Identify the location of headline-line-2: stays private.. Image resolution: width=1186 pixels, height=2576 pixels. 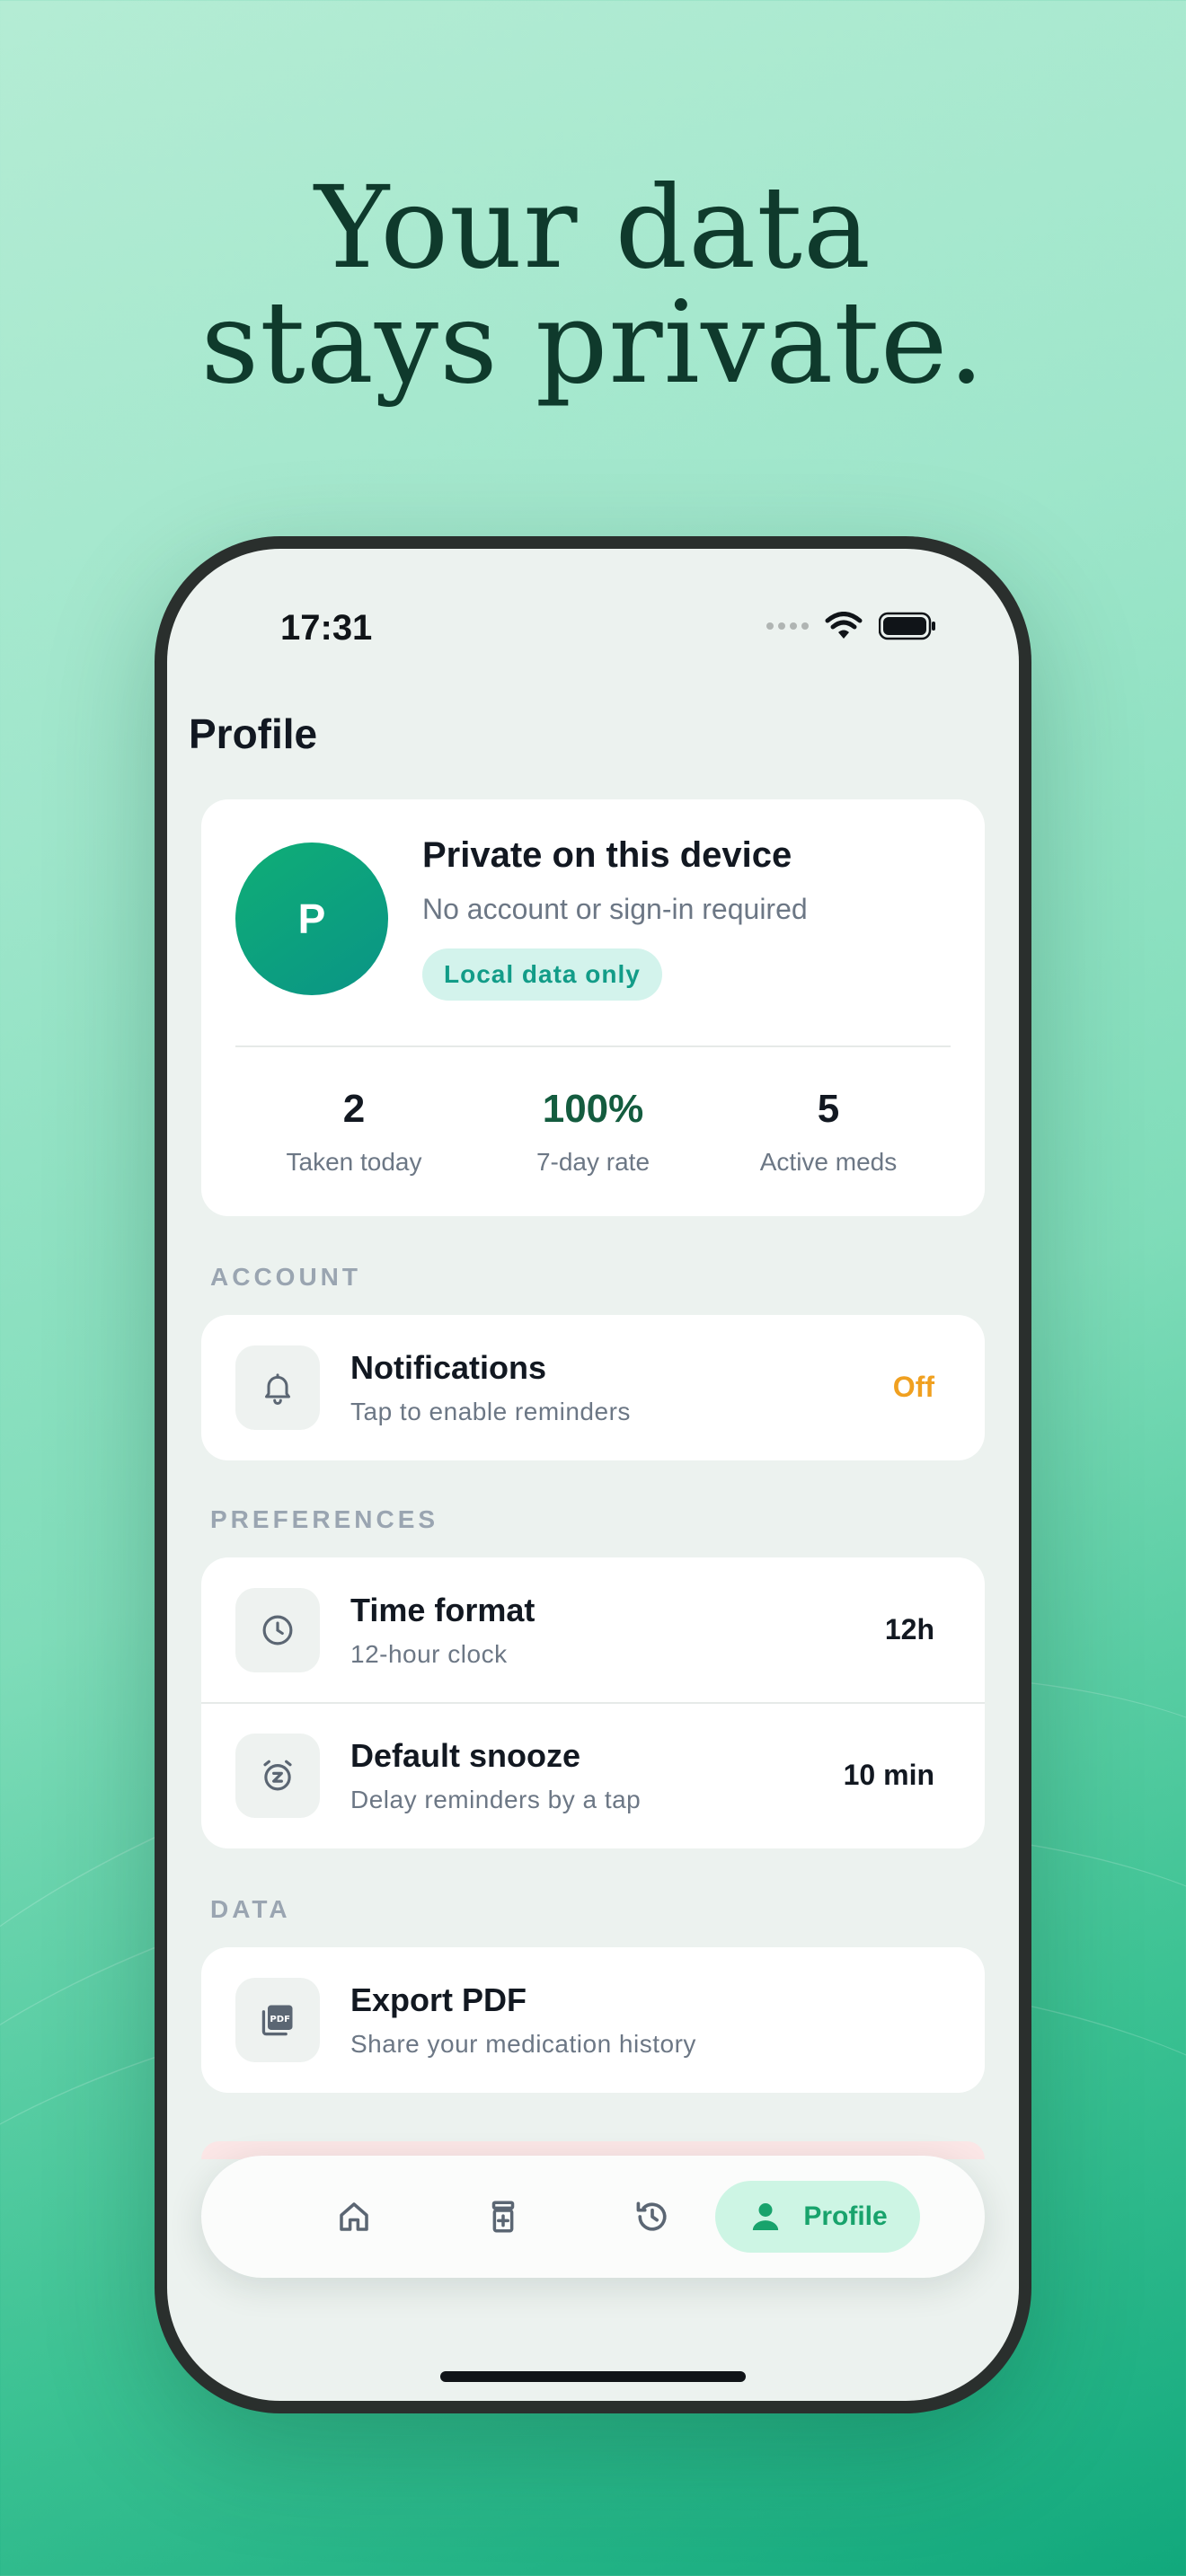
(593, 343).